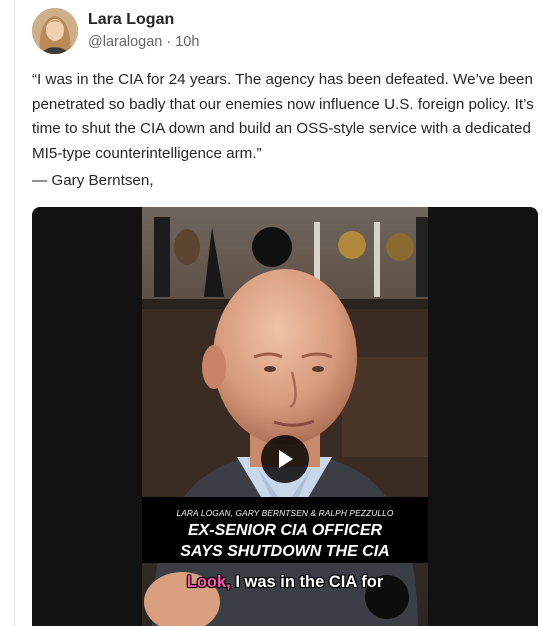  I want to click on play-icon, so click(286, 459).